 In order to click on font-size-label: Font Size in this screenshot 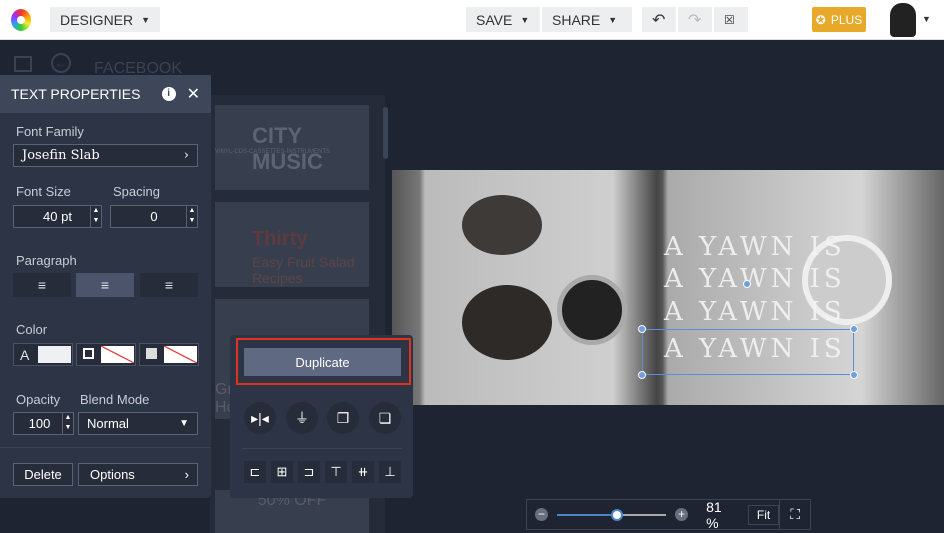, I will do `click(43, 191)`.